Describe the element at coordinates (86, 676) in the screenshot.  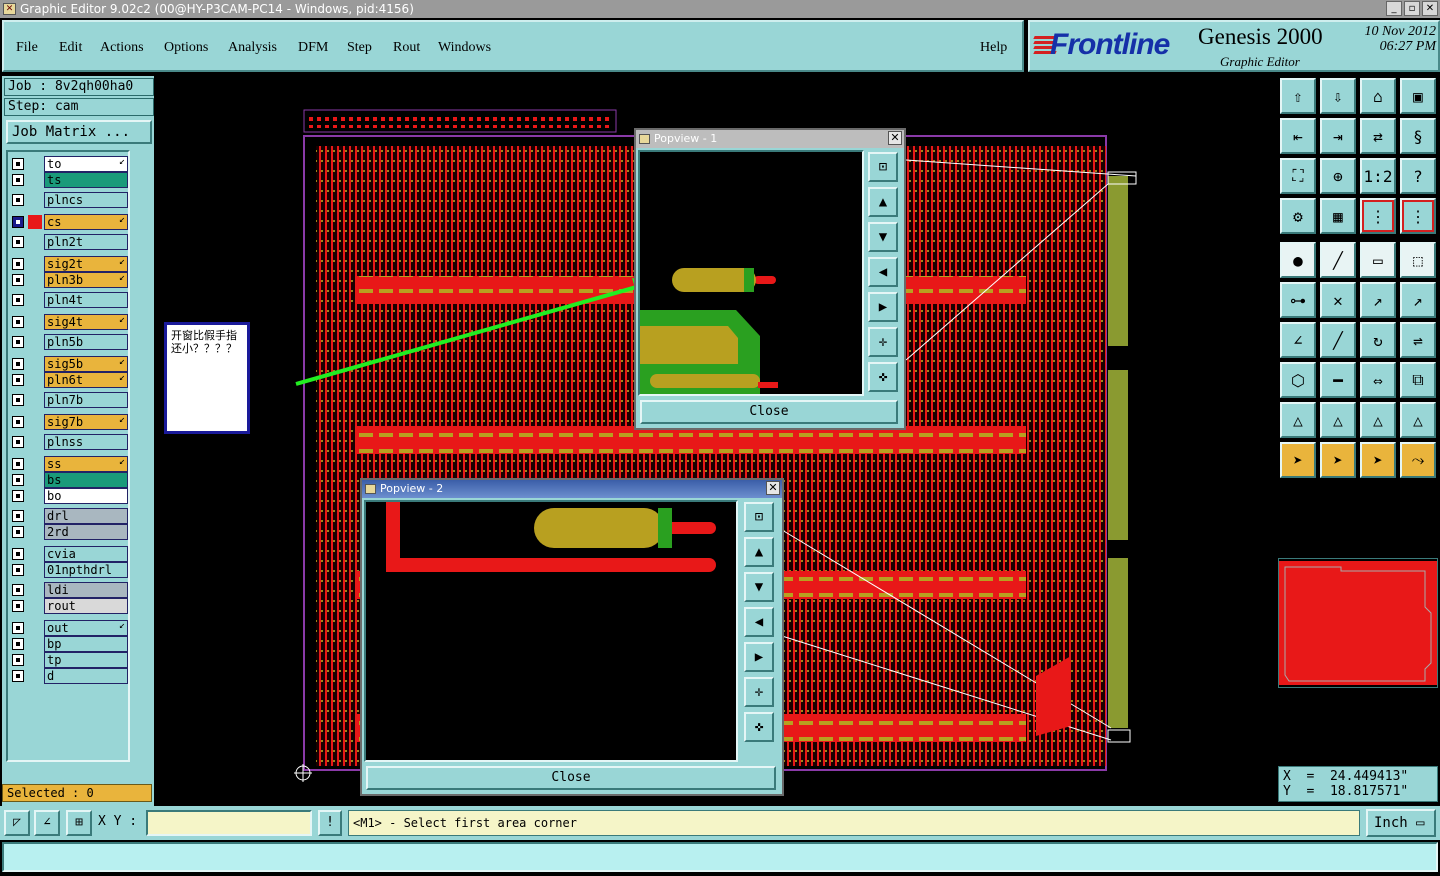
I see `layer-name: d` at that location.